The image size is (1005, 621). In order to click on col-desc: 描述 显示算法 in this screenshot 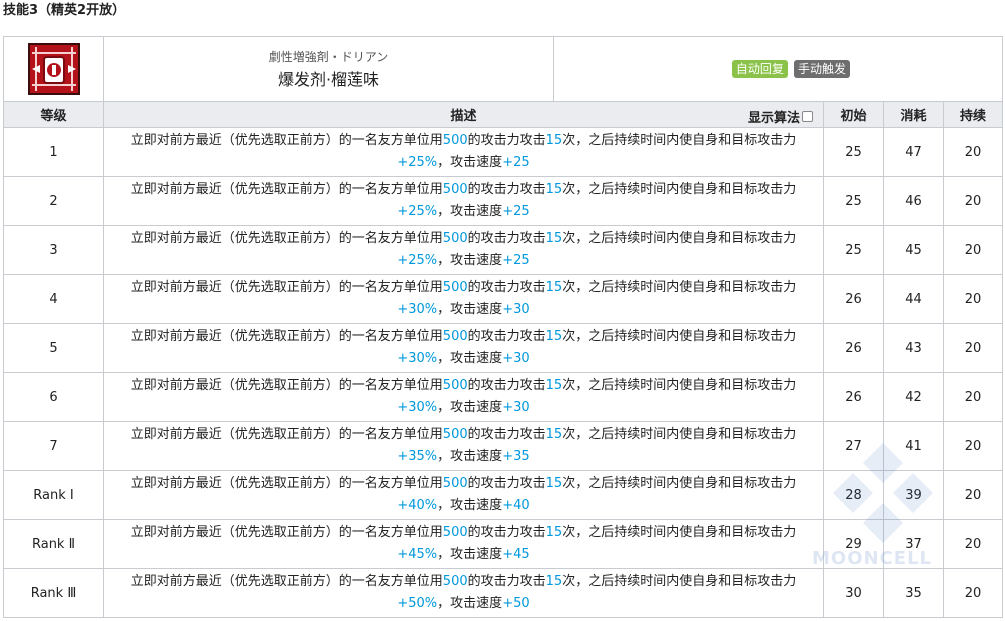, I will do `click(463, 114)`.